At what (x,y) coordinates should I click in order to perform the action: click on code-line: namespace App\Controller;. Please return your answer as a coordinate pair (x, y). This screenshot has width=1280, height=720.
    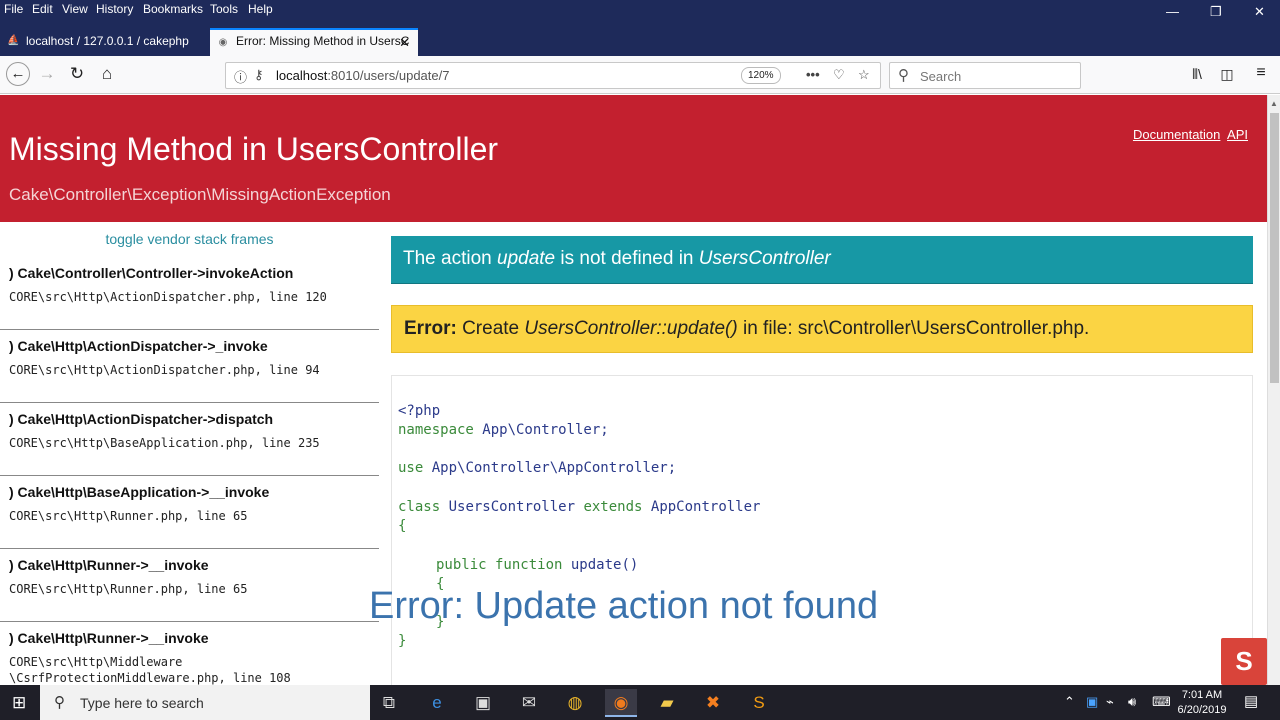
    Looking at the image, I should click on (503, 430).